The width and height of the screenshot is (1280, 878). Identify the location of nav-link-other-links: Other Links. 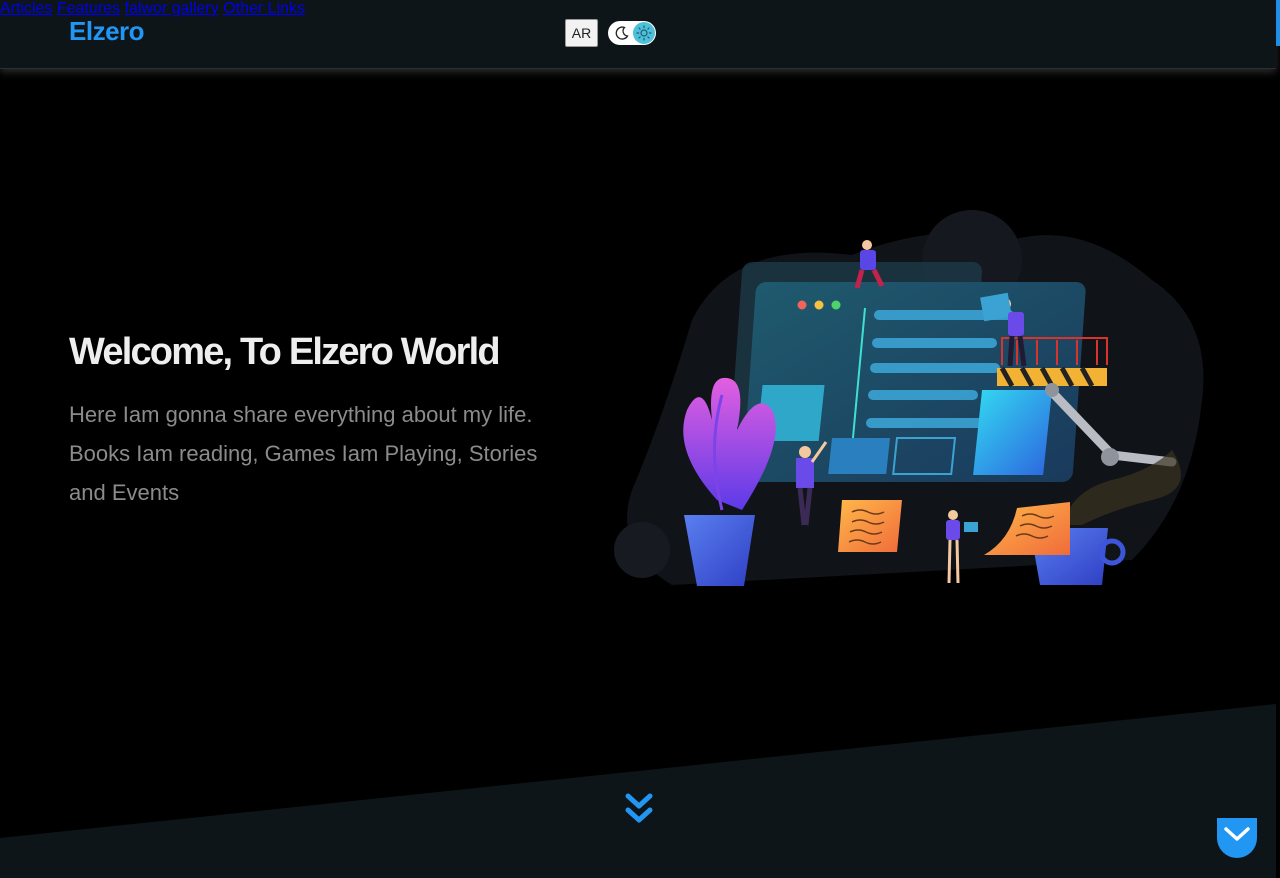
(264, 8).